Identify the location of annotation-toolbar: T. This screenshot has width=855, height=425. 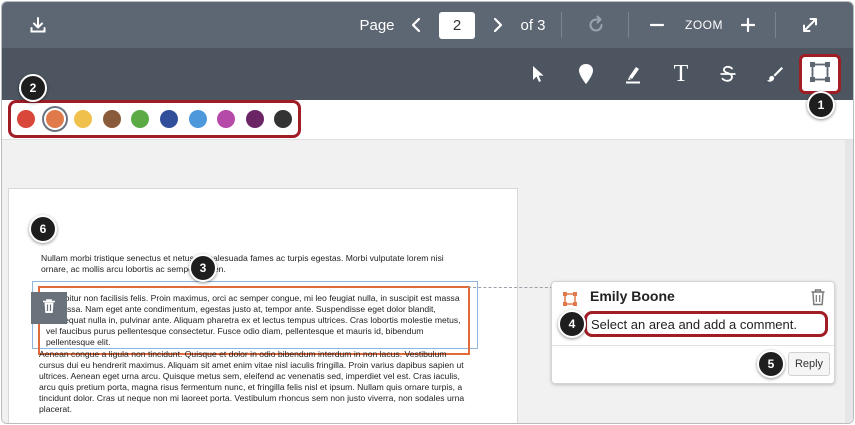
(427, 74).